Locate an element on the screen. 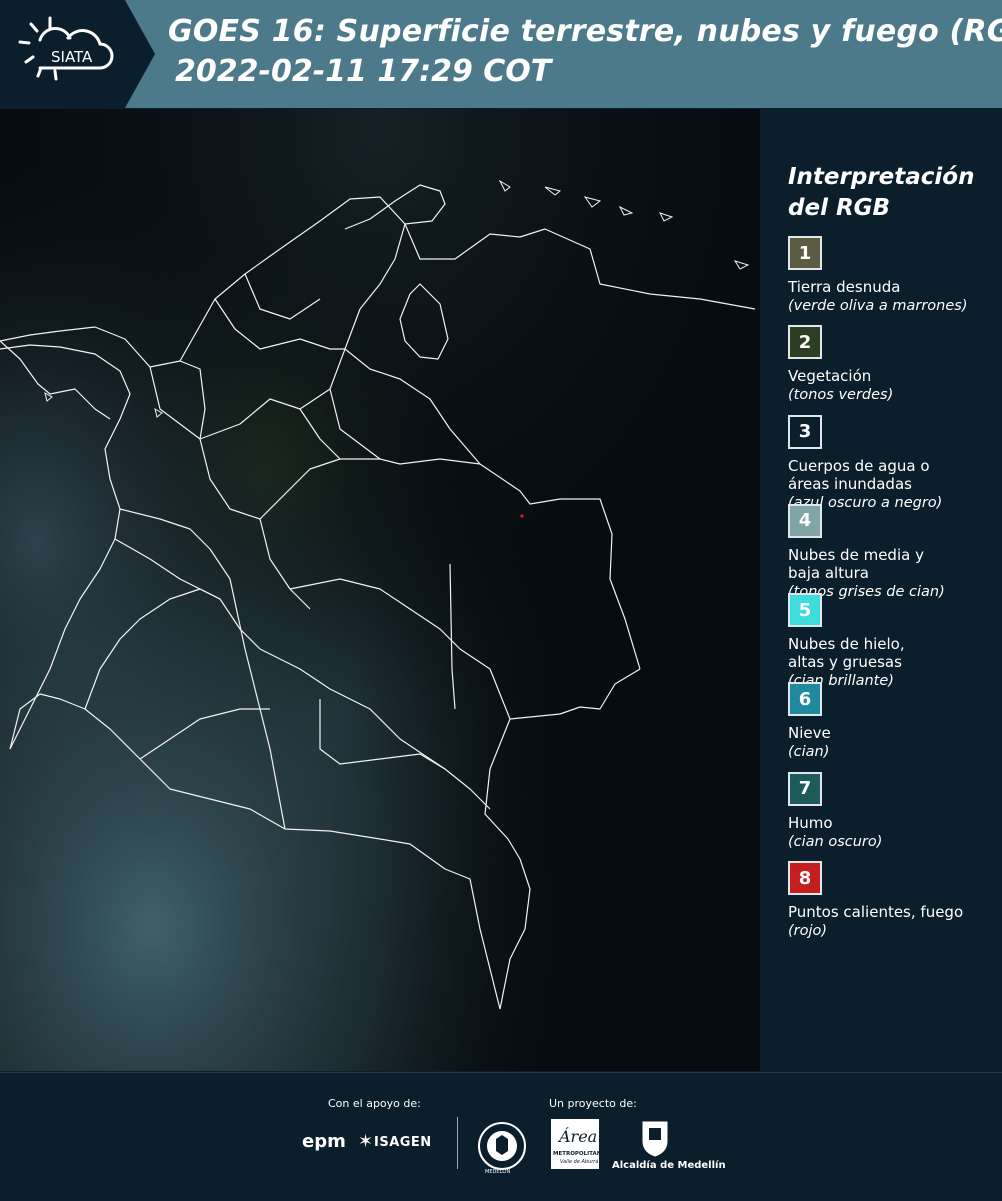 Image resolution: width=1002 pixels, height=1201 pixels. area-logo-text: Área is located at coordinates (578, 1136).